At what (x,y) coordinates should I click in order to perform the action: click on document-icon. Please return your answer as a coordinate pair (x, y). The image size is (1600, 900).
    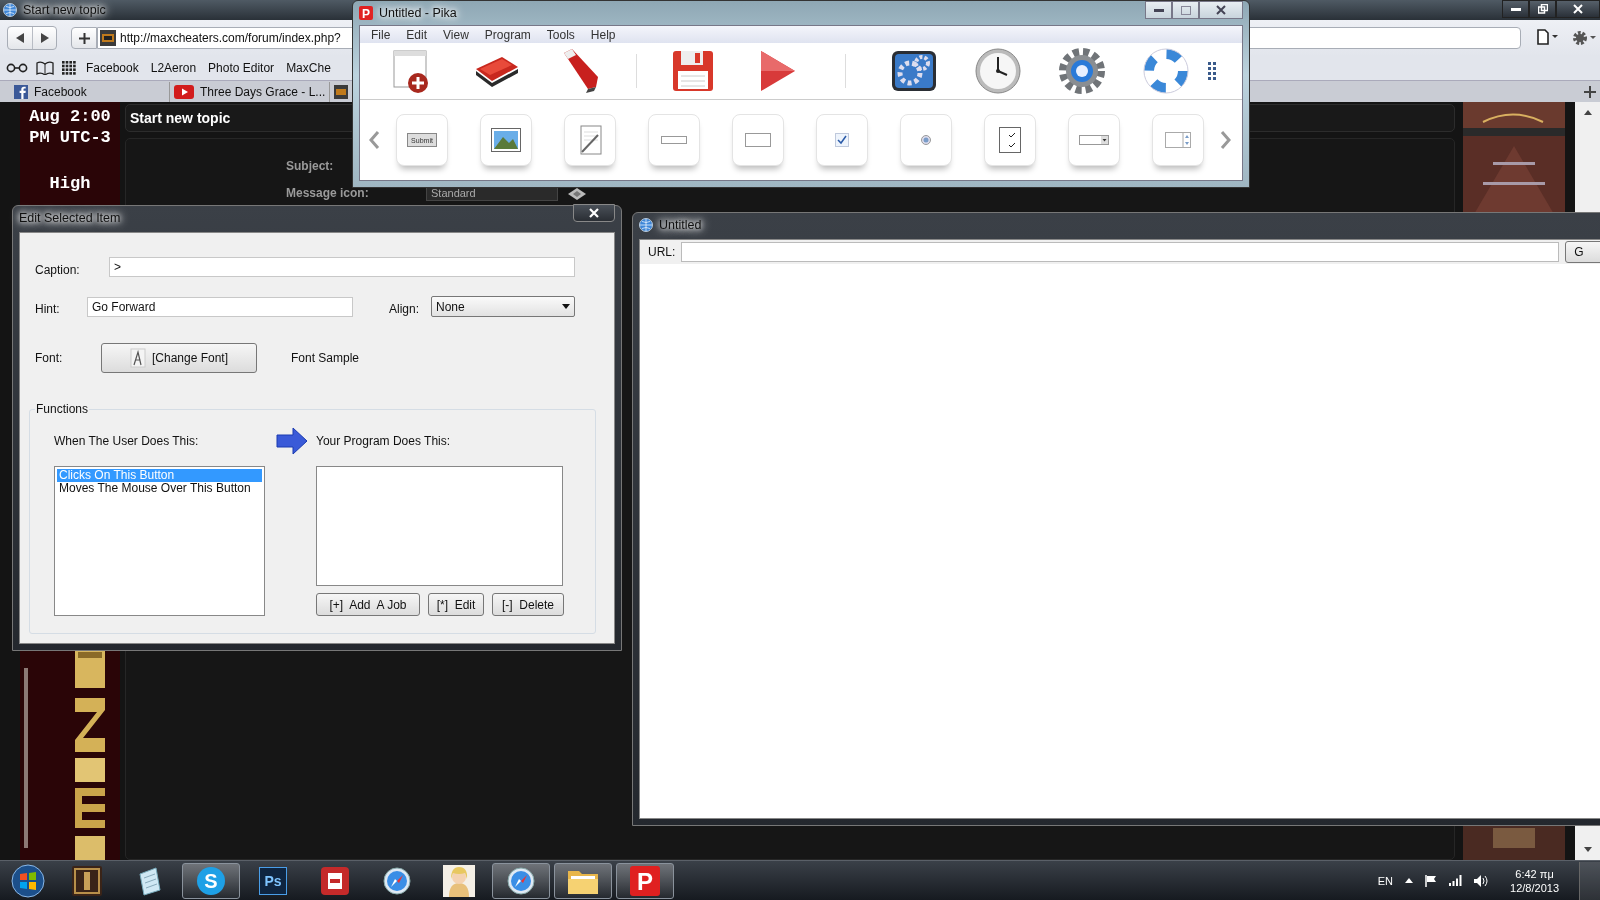
    Looking at the image, I should click on (335, 880).